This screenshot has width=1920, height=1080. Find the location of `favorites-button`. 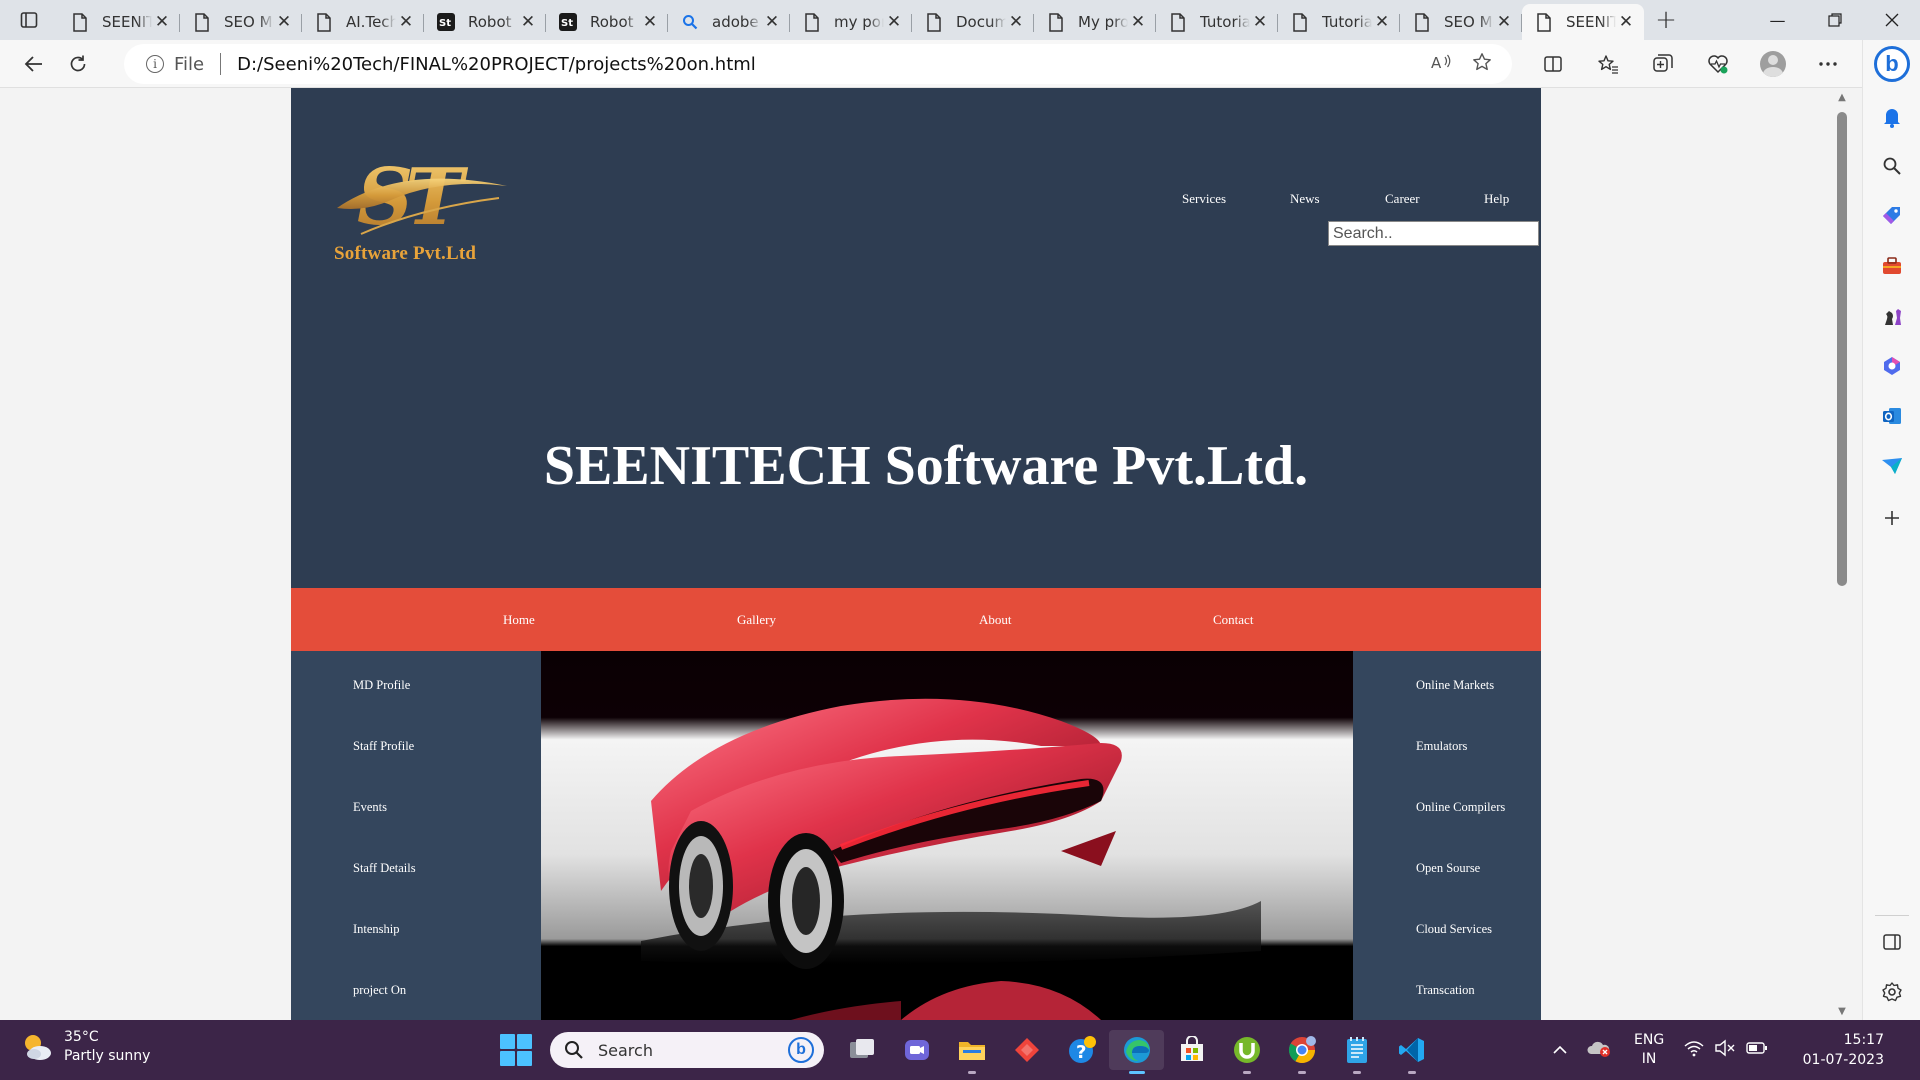

favorites-button is located at coordinates (1607, 64).